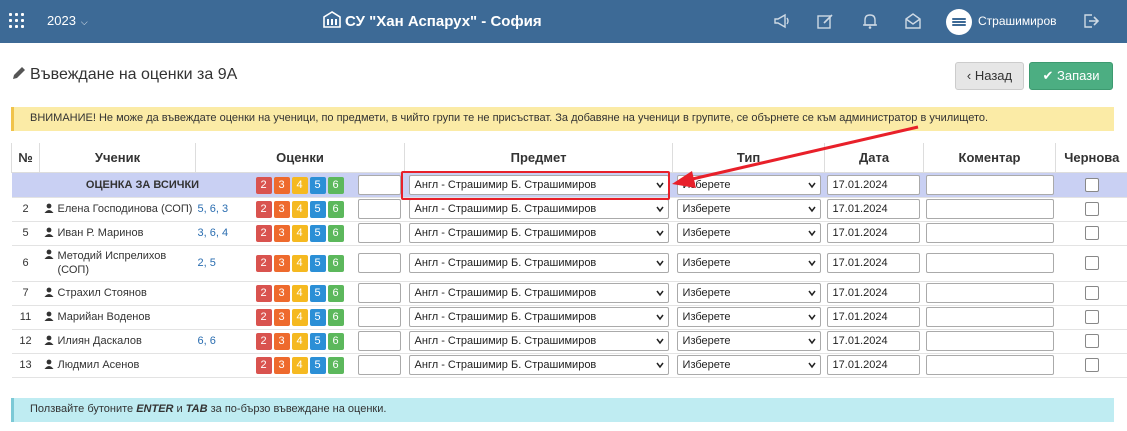 The width and height of the screenshot is (1127, 431). What do you see at coordinates (220, 341) in the screenshot?
I see `existing-grades: 6, 6` at bounding box center [220, 341].